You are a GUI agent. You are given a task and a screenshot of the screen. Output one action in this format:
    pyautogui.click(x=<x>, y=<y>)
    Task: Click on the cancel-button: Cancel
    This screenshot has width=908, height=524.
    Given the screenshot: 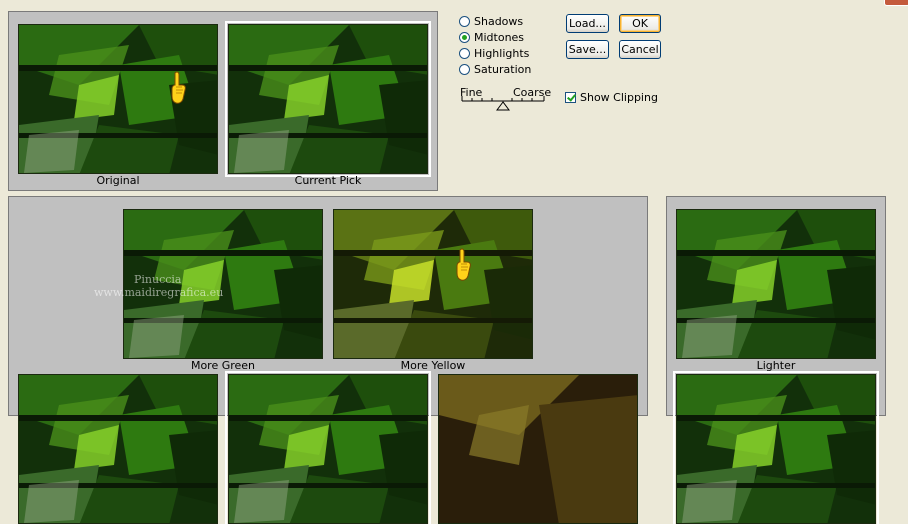 What is the action you would take?
    pyautogui.click(x=640, y=49)
    